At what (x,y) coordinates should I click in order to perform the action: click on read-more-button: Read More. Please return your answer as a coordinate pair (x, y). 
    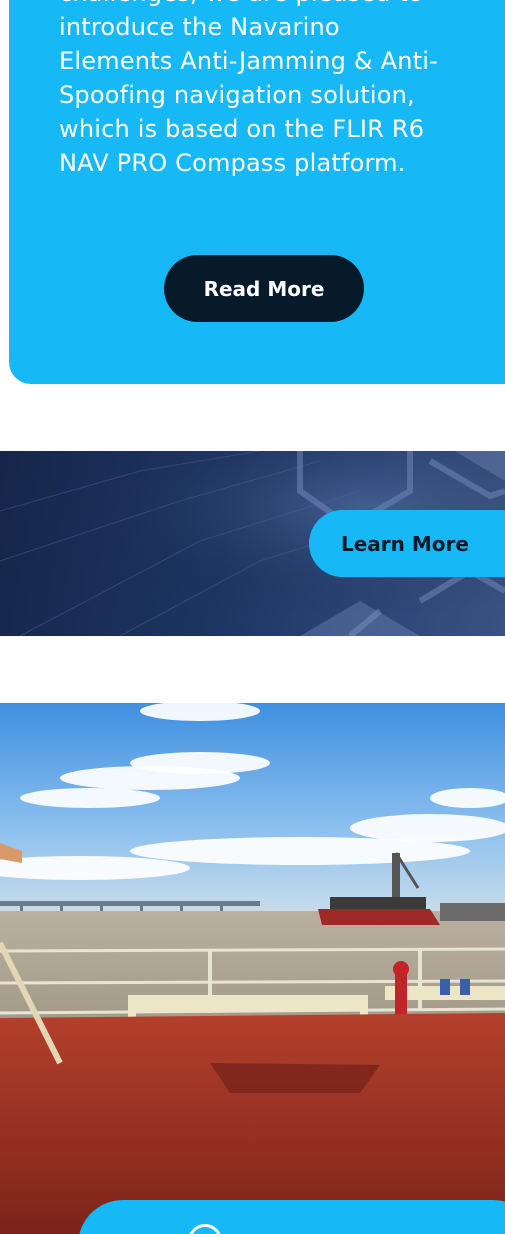
    Looking at the image, I should click on (264, 288).